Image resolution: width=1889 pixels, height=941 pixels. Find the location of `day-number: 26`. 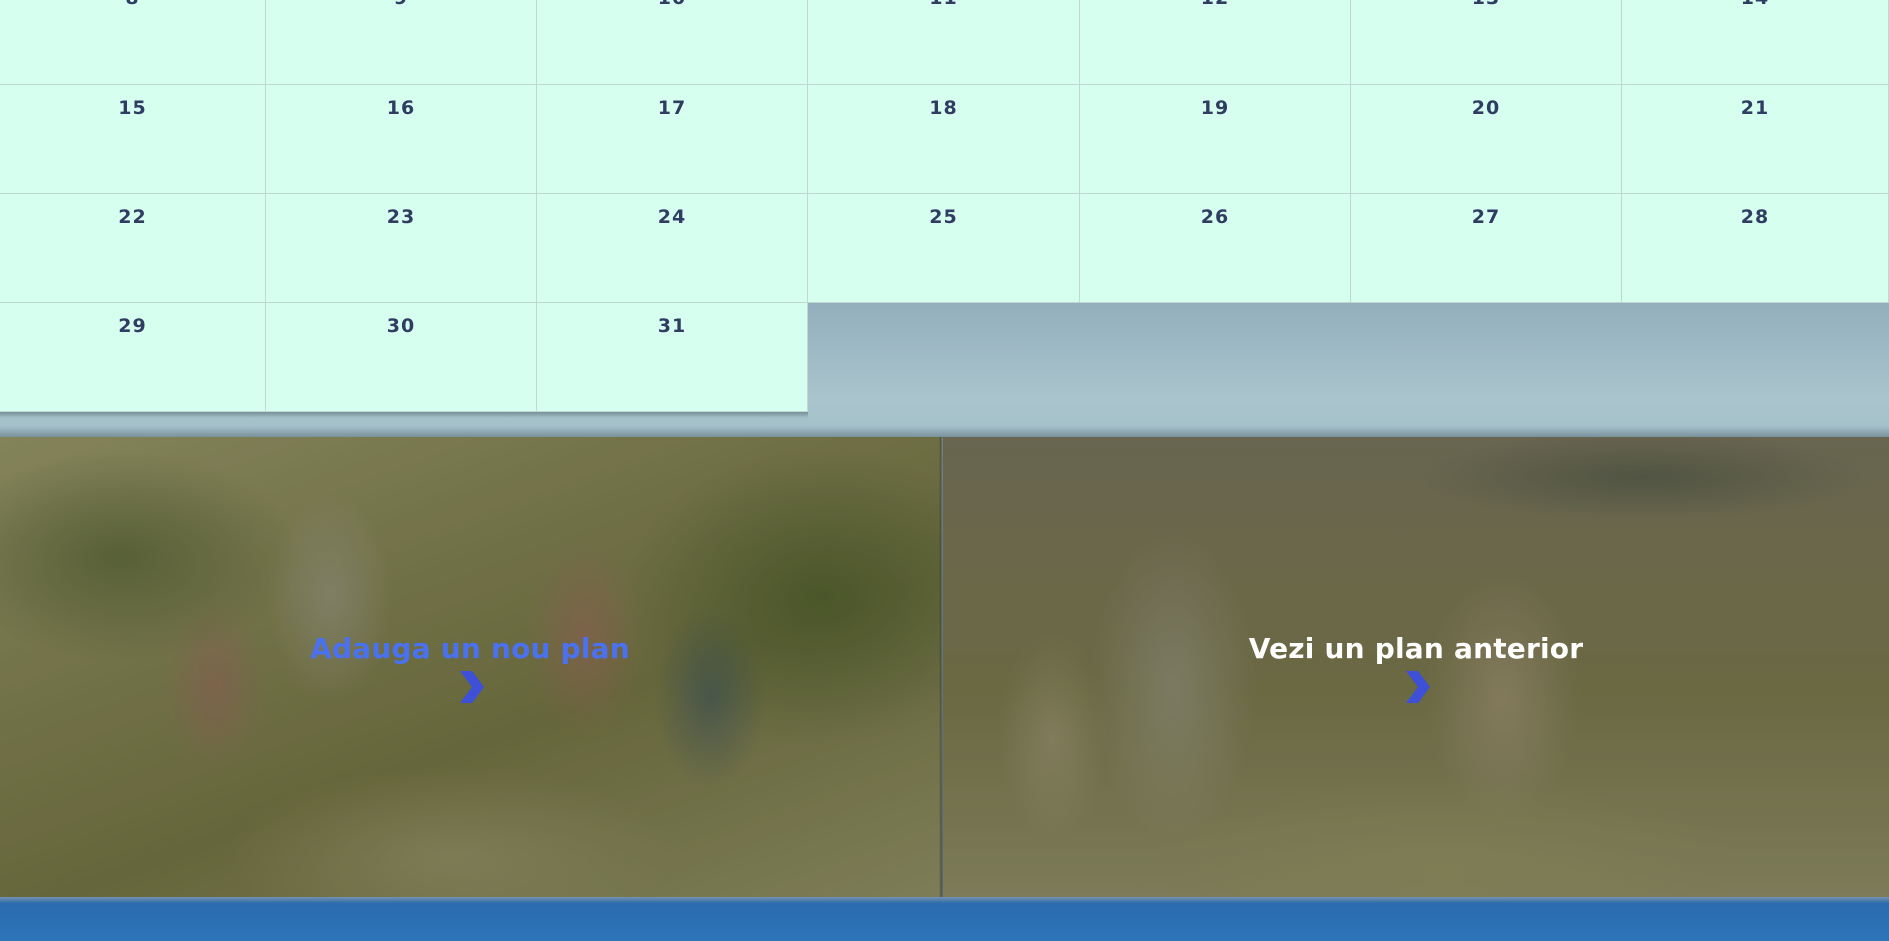

day-number: 26 is located at coordinates (1215, 217).